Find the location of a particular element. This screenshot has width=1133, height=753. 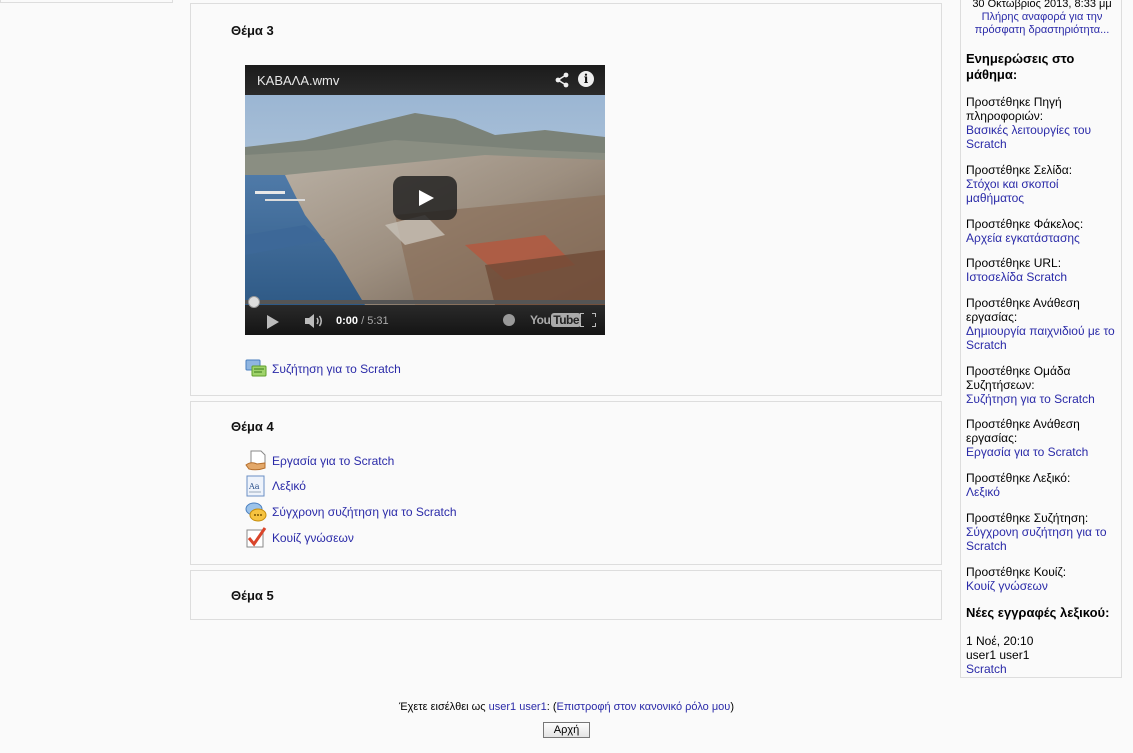

video-duration: 5:31 is located at coordinates (378, 321).